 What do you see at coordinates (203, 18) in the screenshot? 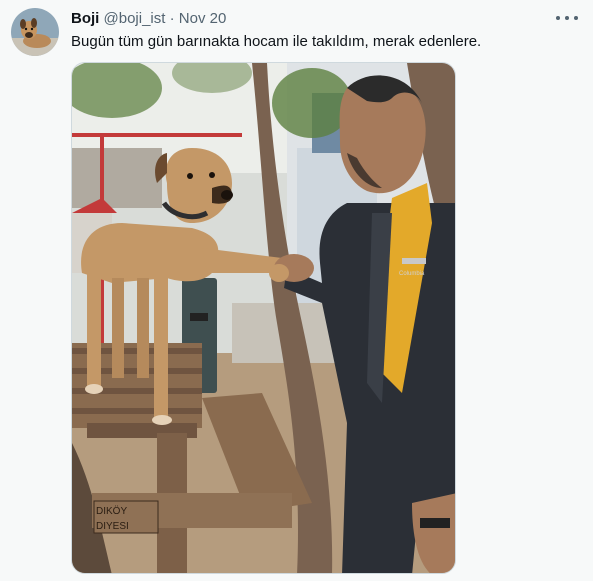
I see `tweet-timestamp: Nov 20` at bounding box center [203, 18].